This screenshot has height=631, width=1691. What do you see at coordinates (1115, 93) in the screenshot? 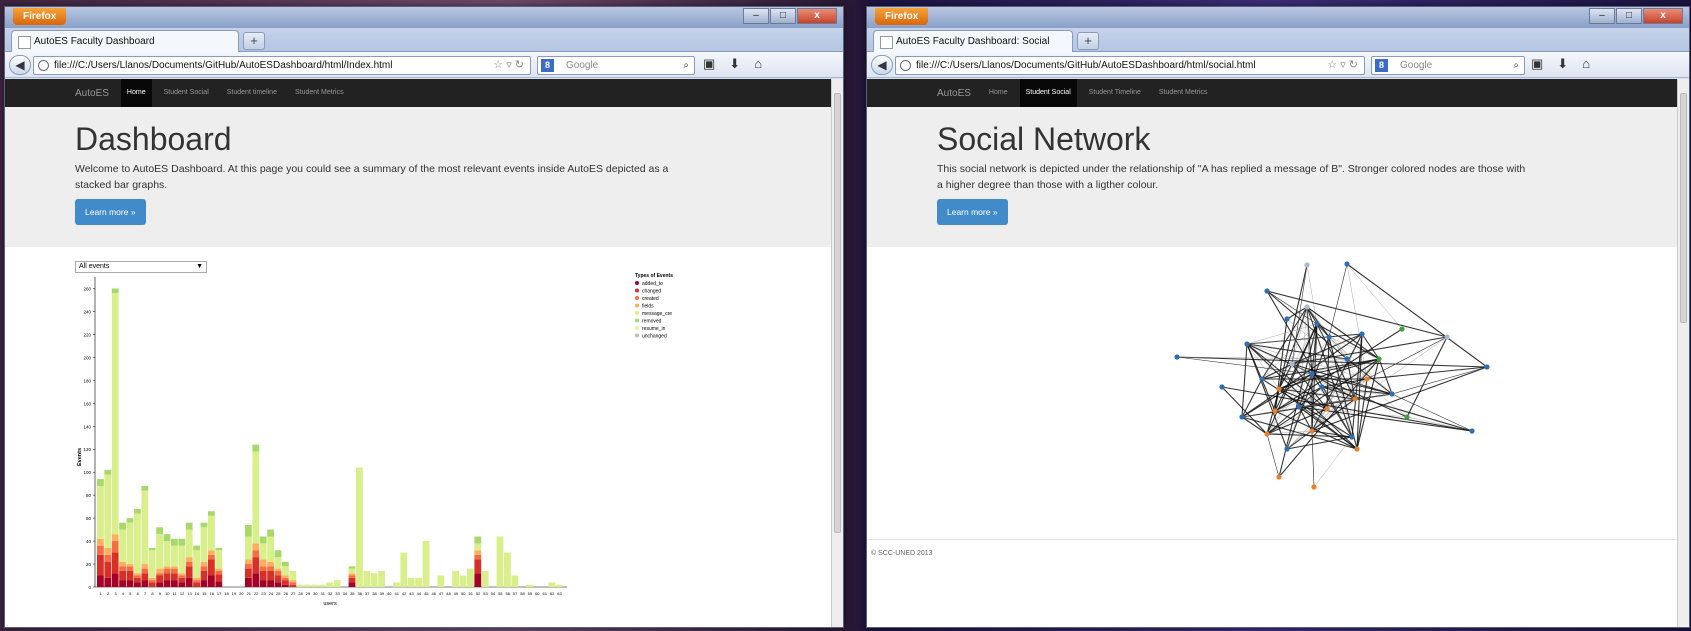
I see `nav-student-timeline: Student Timeline` at bounding box center [1115, 93].